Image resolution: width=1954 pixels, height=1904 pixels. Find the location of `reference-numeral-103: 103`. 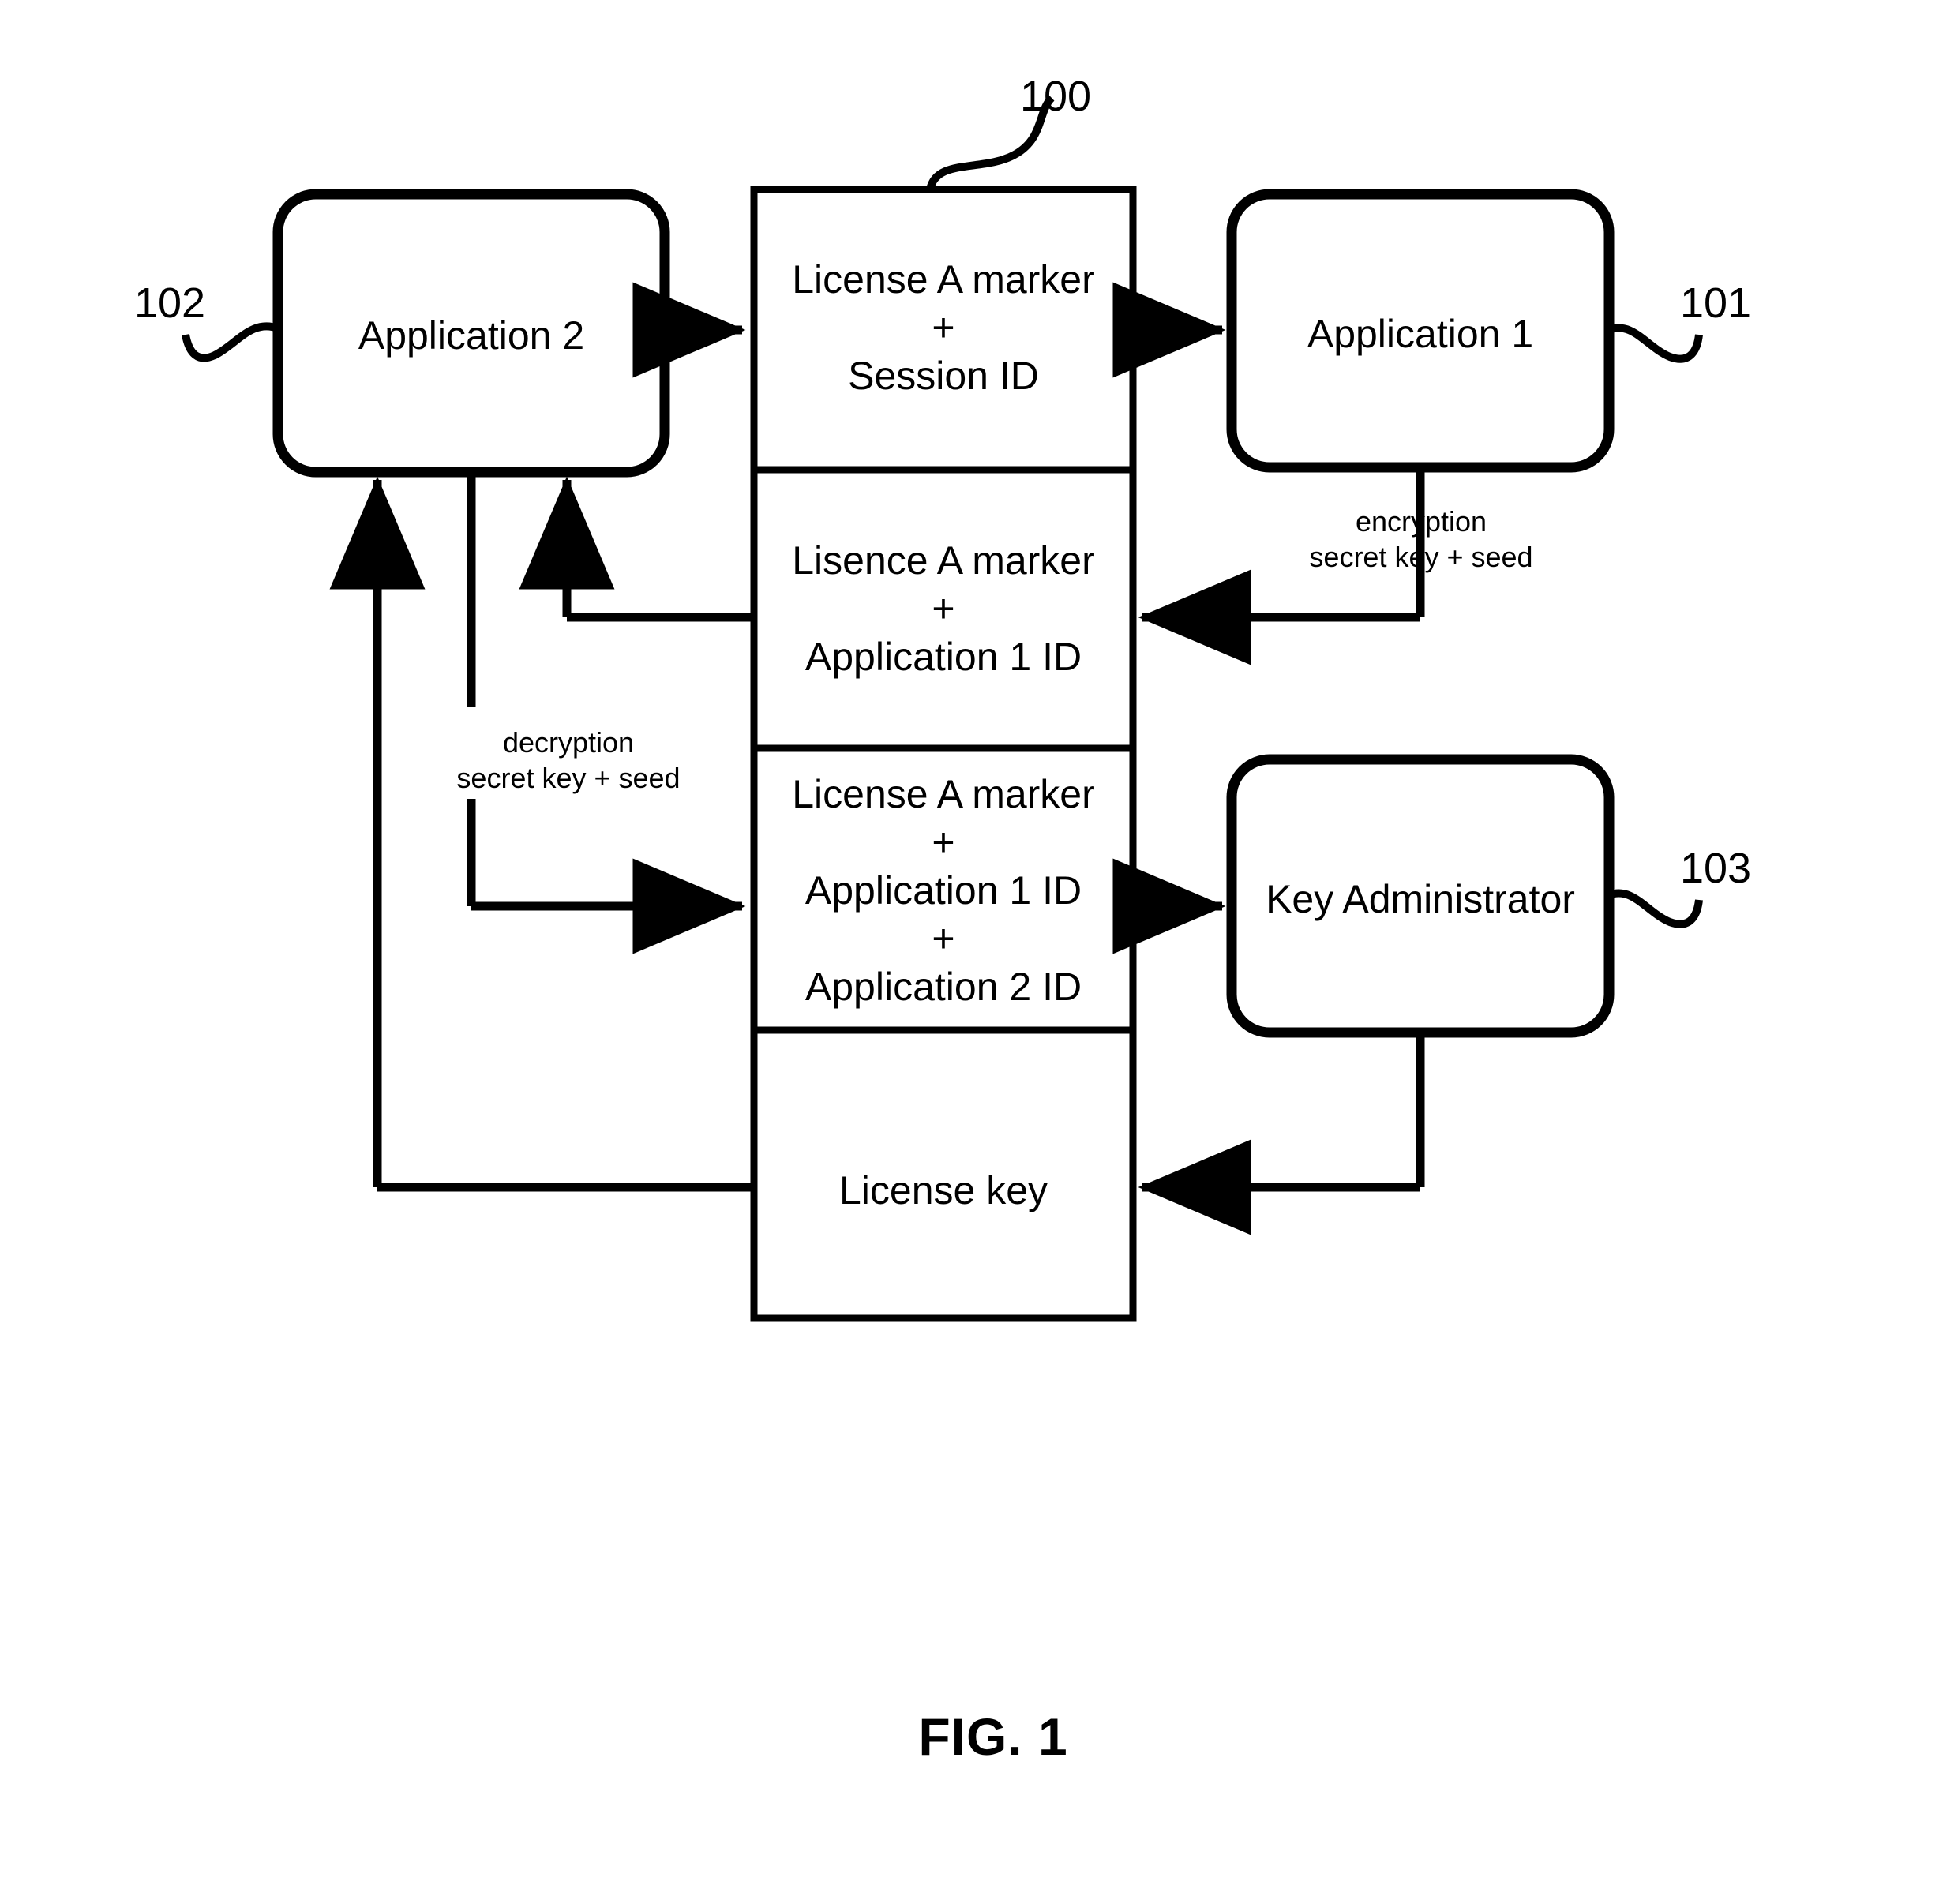

reference-numeral-103: 103 is located at coordinates (1715, 868).